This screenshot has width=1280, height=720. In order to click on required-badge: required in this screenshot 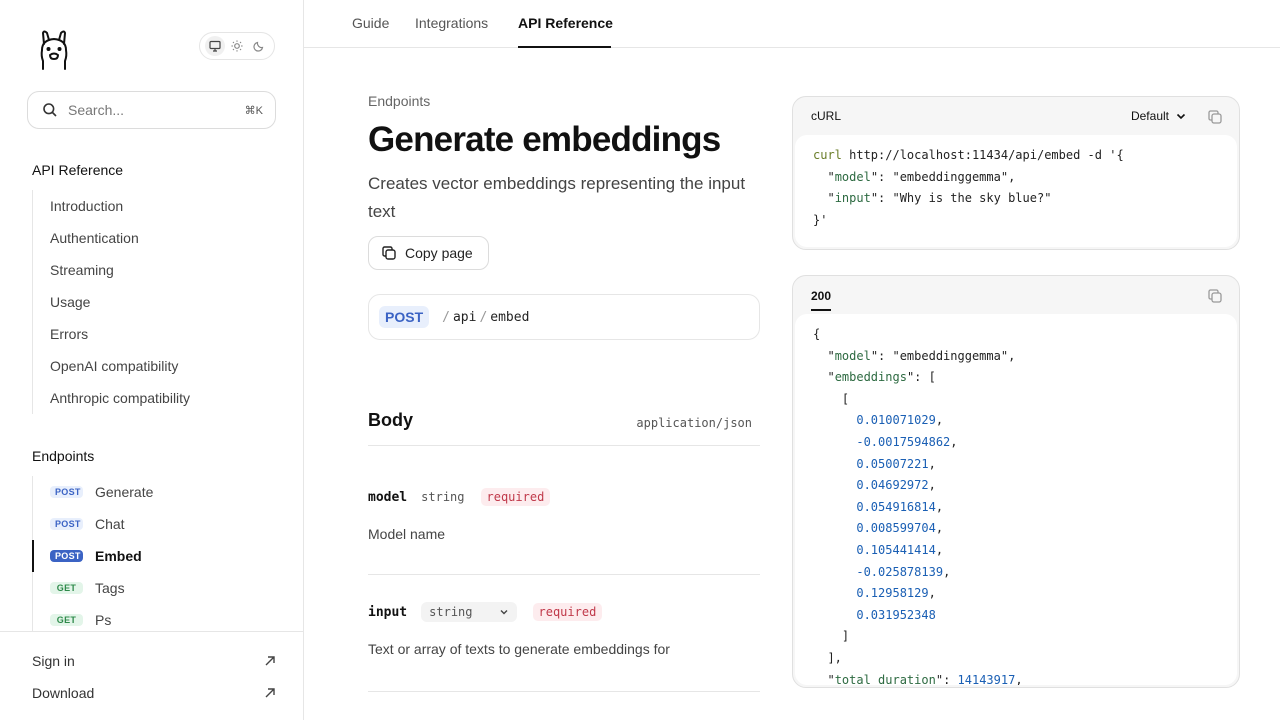, I will do `click(515, 497)`.